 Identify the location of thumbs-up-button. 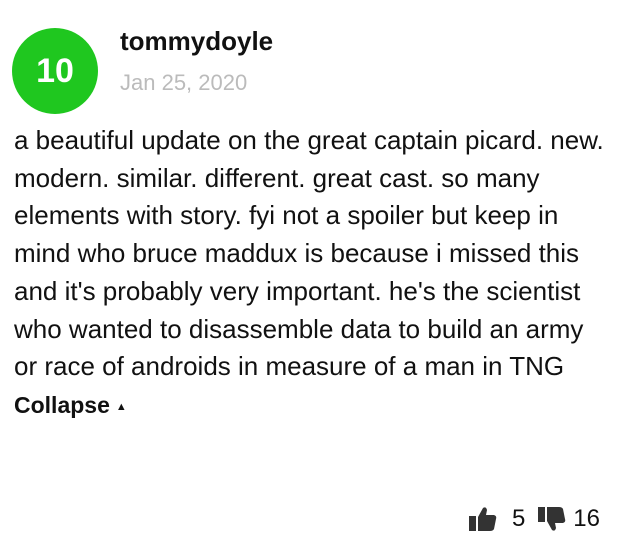
(483, 519).